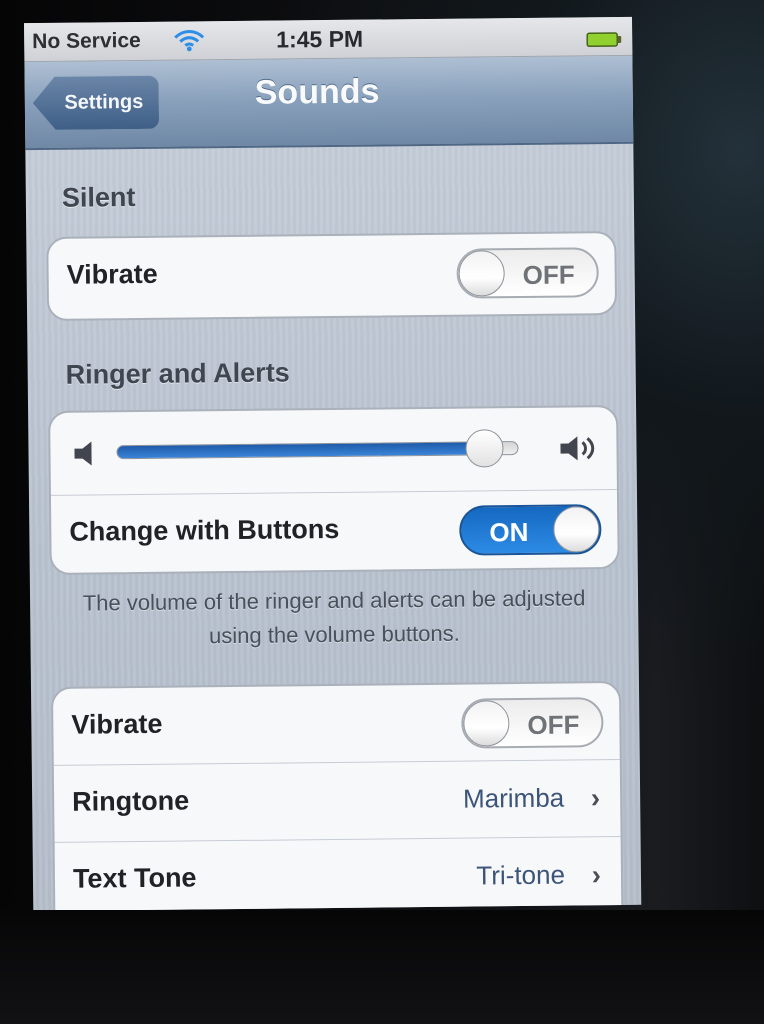  Describe the element at coordinates (484, 448) in the screenshot. I see `ringer-volume-thumb` at that location.